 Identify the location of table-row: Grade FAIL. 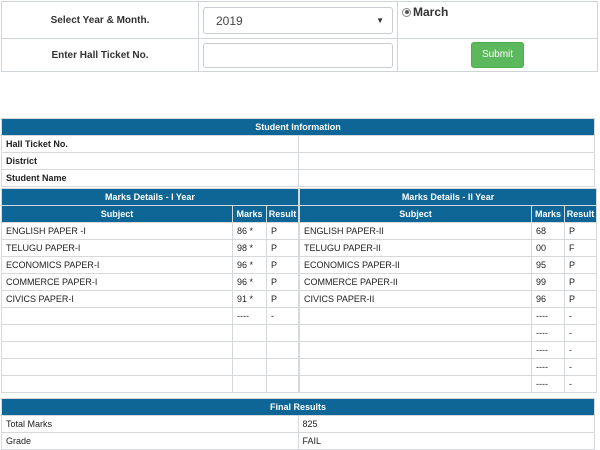
(298, 441).